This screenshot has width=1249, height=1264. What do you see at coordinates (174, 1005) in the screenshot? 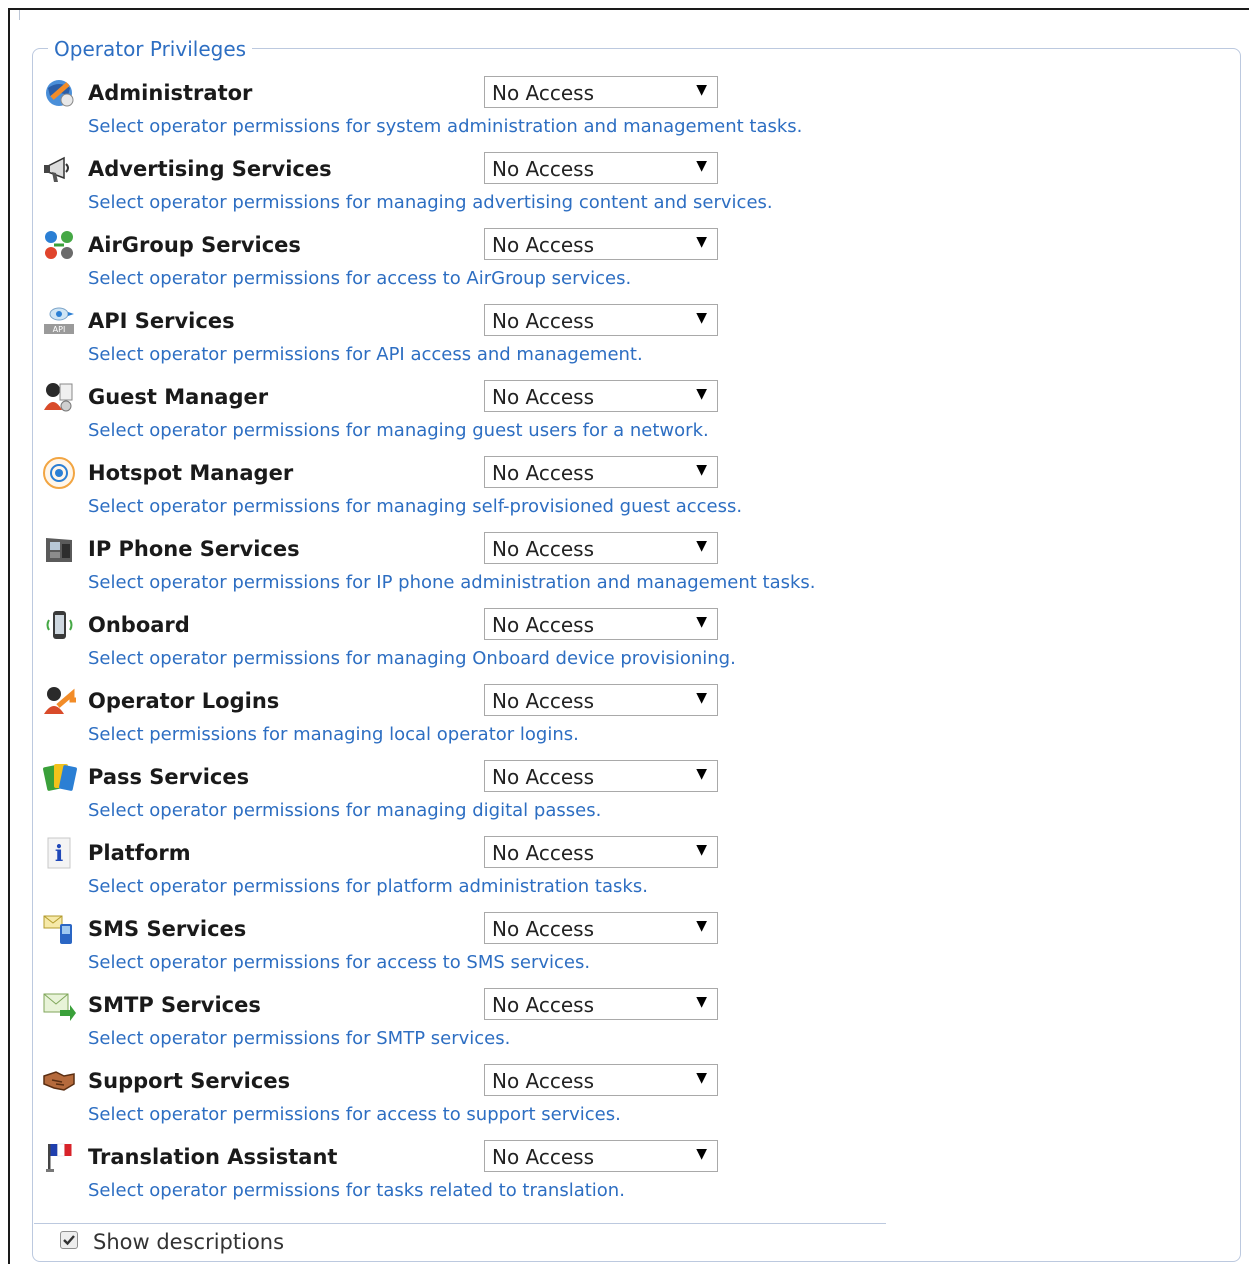
I see `privilege-title: SMTP Services` at bounding box center [174, 1005].